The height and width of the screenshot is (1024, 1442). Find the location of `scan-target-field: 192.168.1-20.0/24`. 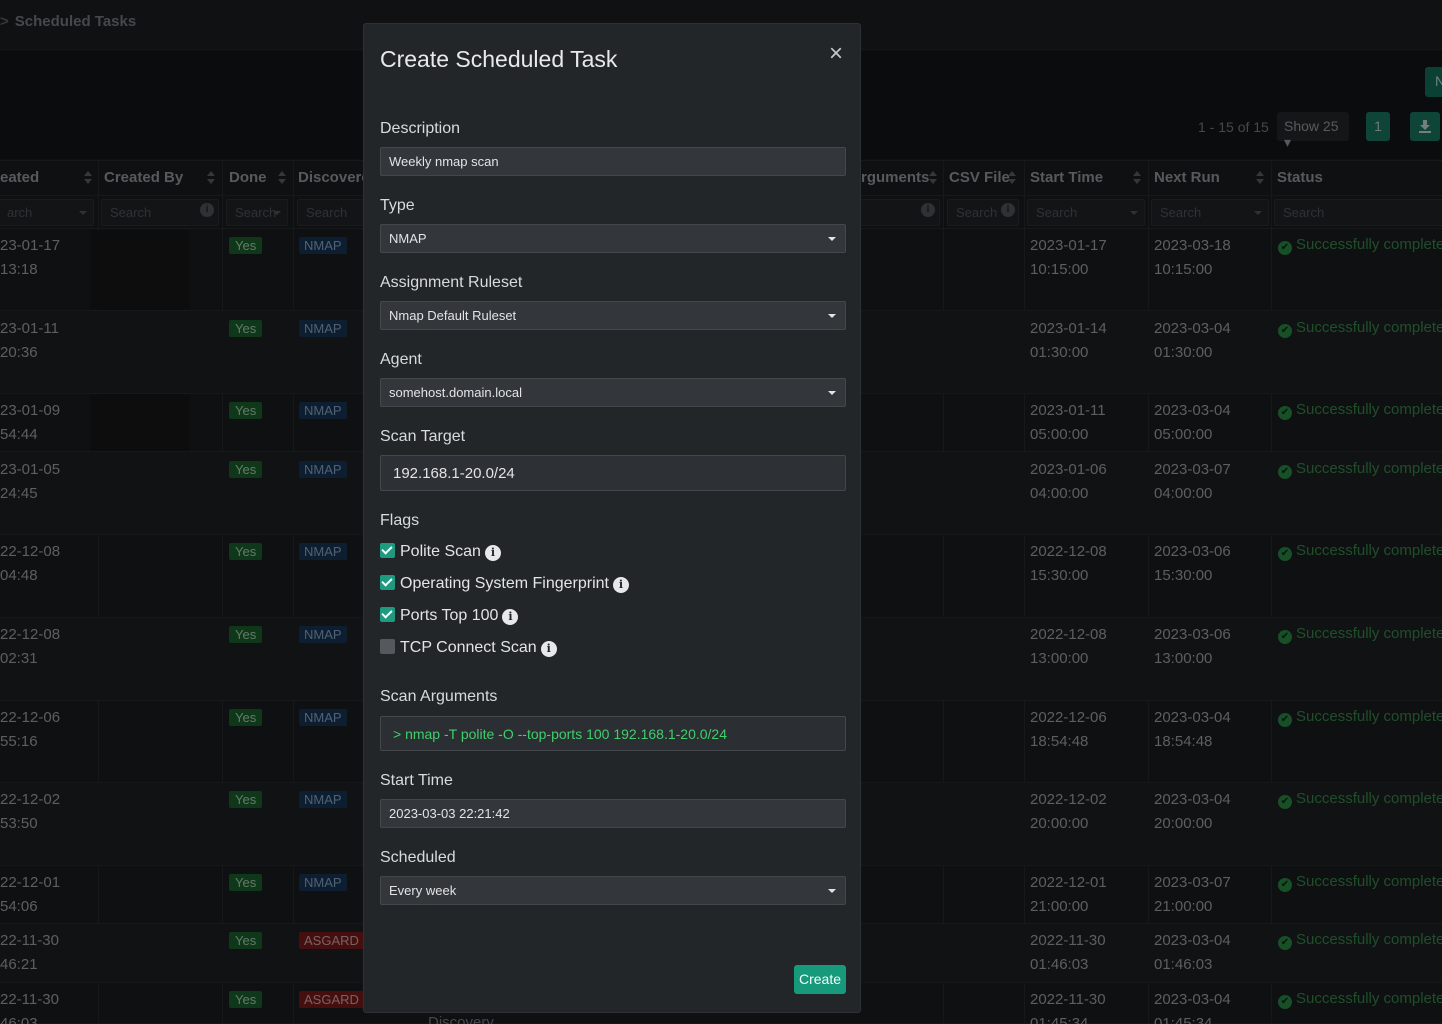

scan-target-field: 192.168.1-20.0/24 is located at coordinates (613, 473).